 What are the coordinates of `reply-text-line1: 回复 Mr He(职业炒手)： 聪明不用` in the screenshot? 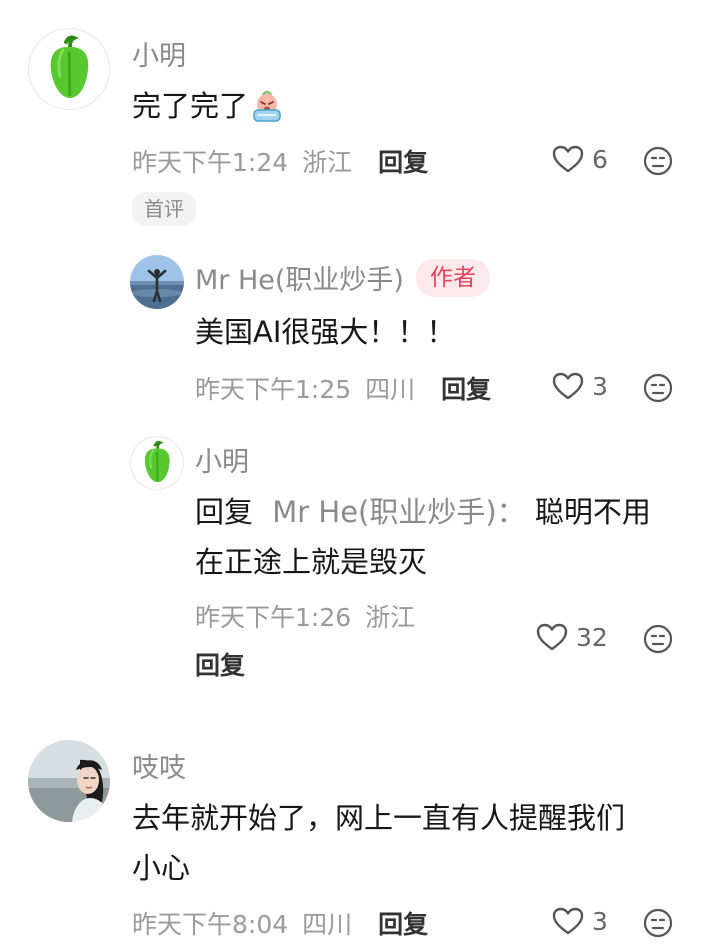 It's located at (423, 512).